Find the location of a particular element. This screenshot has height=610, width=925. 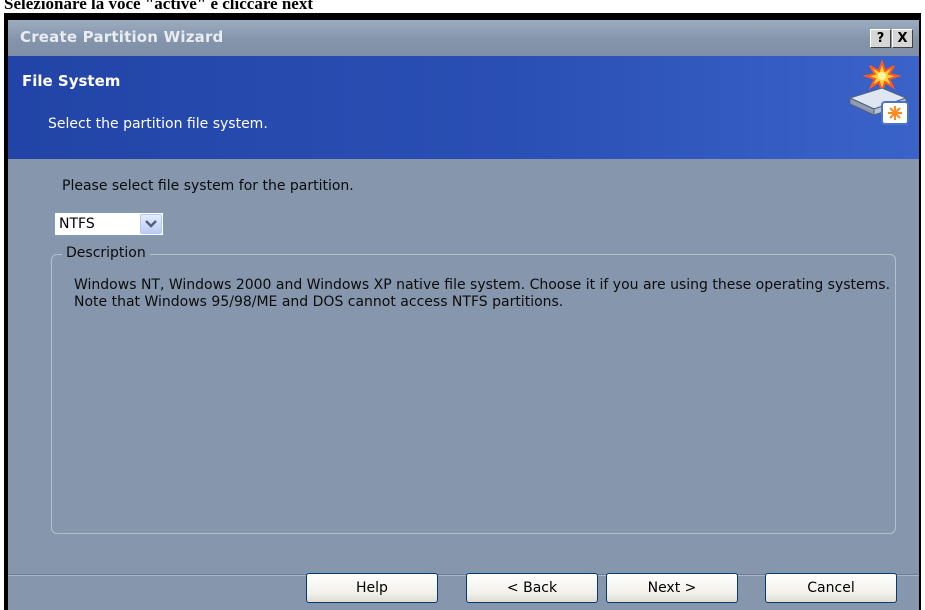

help-button-label: Help is located at coordinates (372, 588).